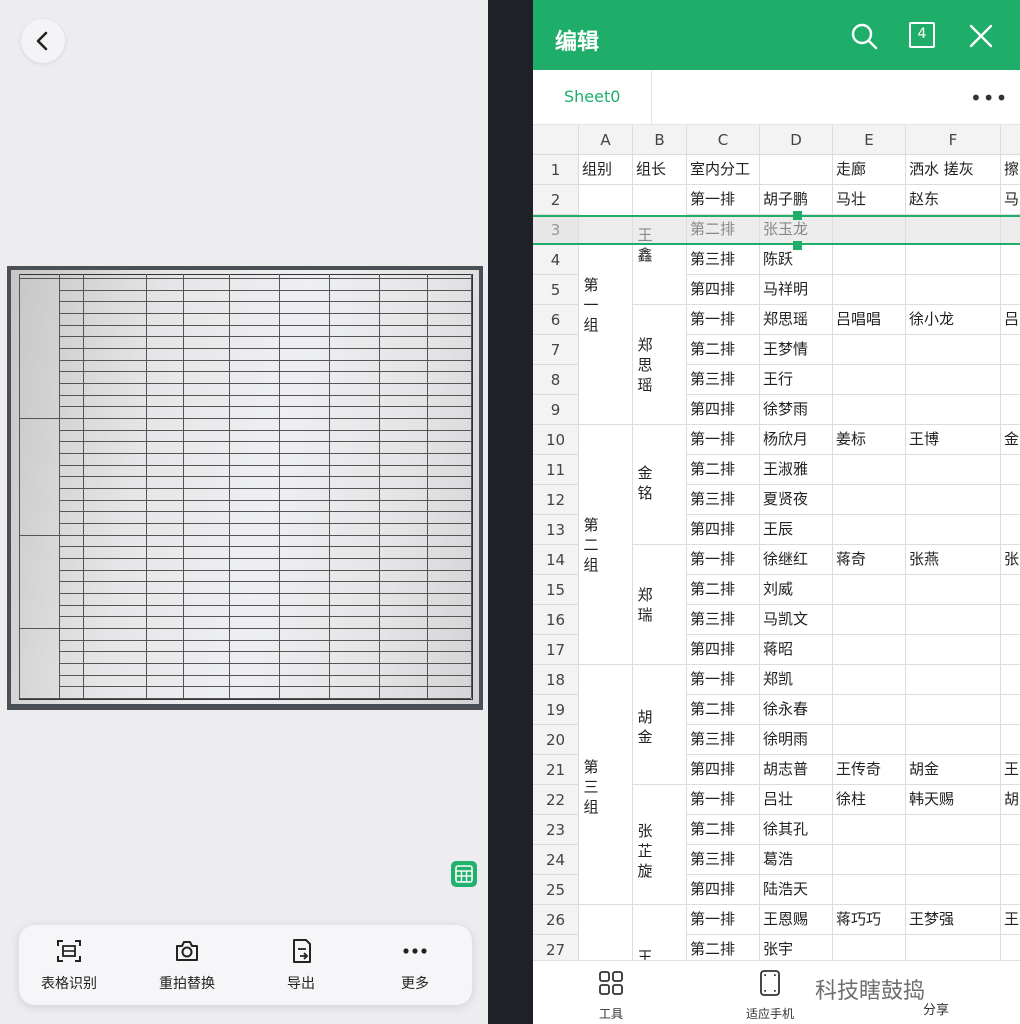  What do you see at coordinates (796, 650) in the screenshot?
I see `grid-cell: 蒋昭` at bounding box center [796, 650].